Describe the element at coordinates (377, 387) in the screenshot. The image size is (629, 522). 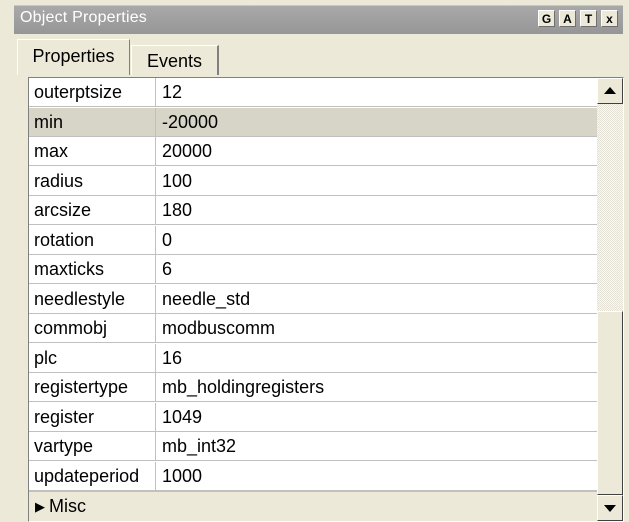
I see `property-value: mb_holdingregisters` at that location.